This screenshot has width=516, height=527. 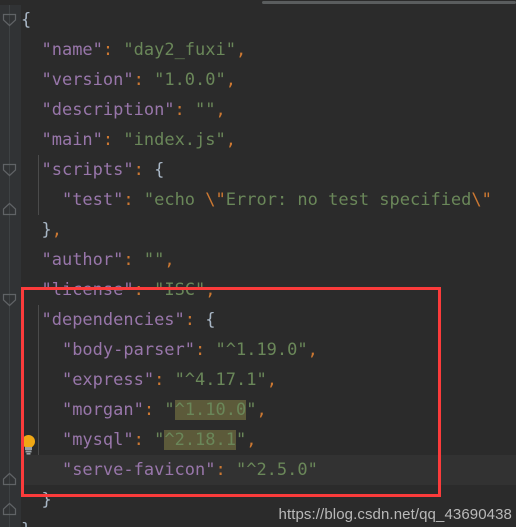 What do you see at coordinates (87, 290) in the screenshot?
I see `token-key: "license"` at bounding box center [87, 290].